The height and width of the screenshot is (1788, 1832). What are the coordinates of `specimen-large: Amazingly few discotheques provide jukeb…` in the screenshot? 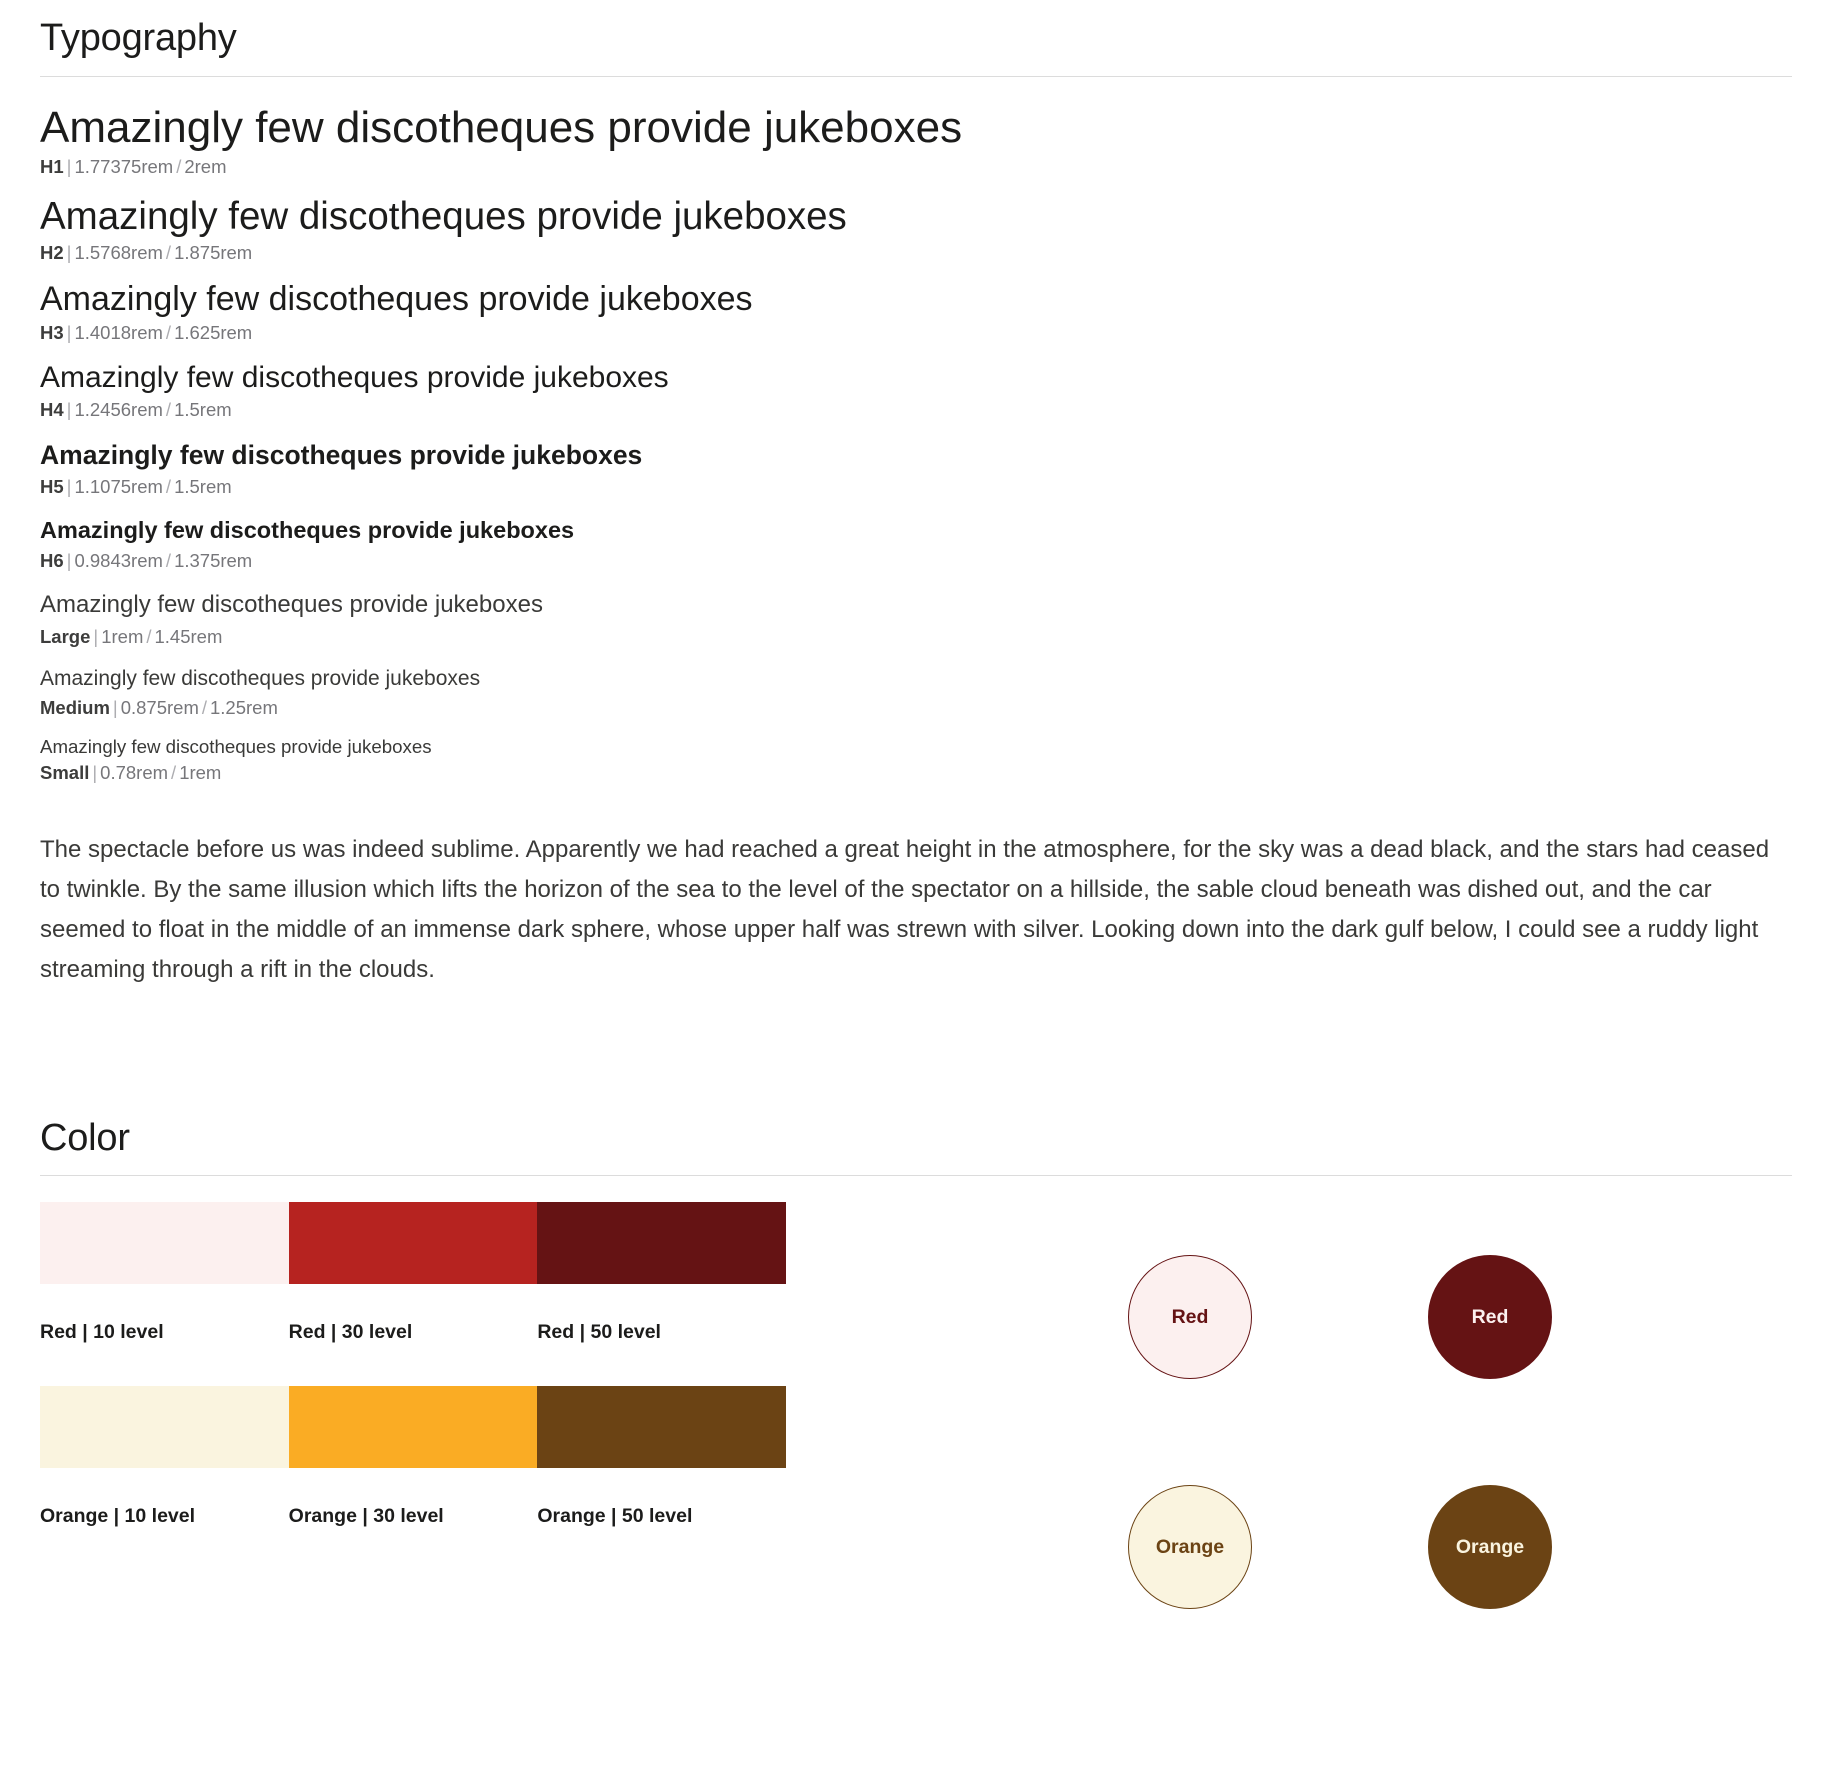 It's located at (291, 604).